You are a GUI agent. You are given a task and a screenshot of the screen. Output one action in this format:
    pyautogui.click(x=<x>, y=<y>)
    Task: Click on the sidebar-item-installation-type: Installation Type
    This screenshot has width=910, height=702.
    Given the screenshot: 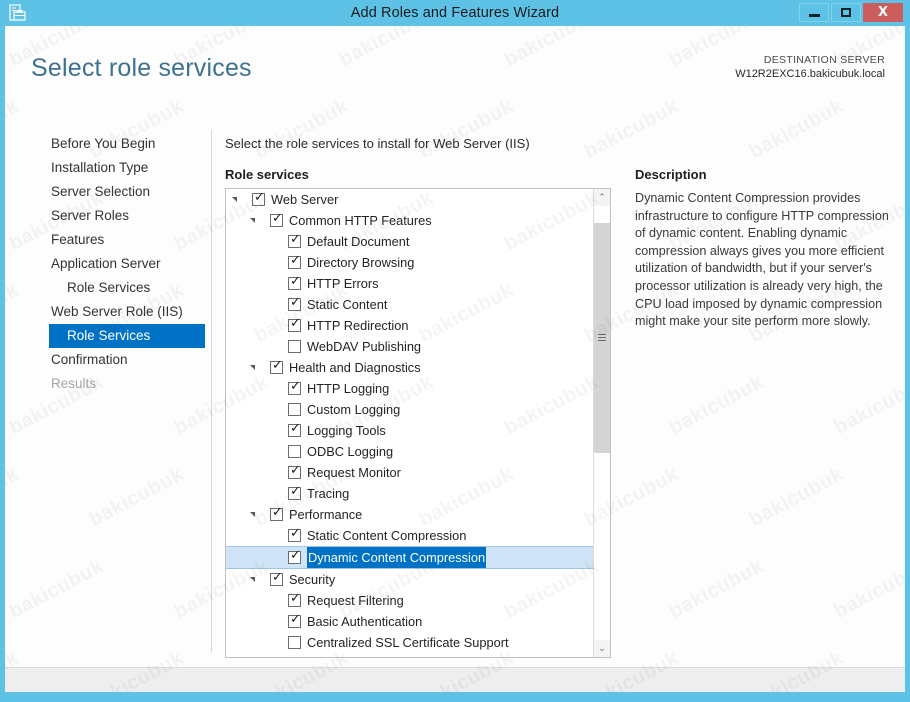 What is the action you would take?
    pyautogui.click(x=105, y=168)
    